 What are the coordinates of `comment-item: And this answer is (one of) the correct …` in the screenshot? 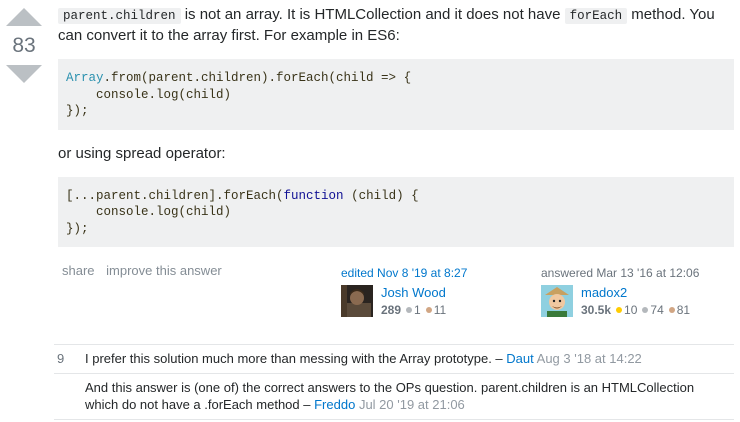 It's located at (394, 396).